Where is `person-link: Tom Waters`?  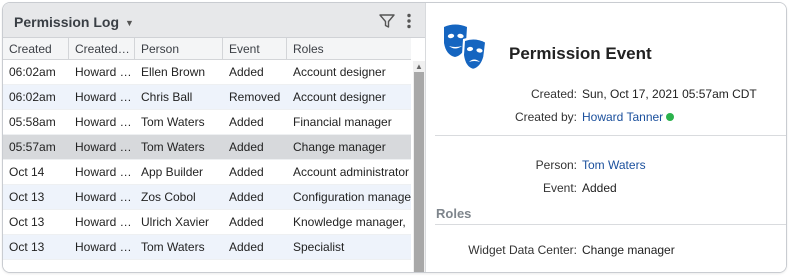 person-link: Tom Waters is located at coordinates (614, 165).